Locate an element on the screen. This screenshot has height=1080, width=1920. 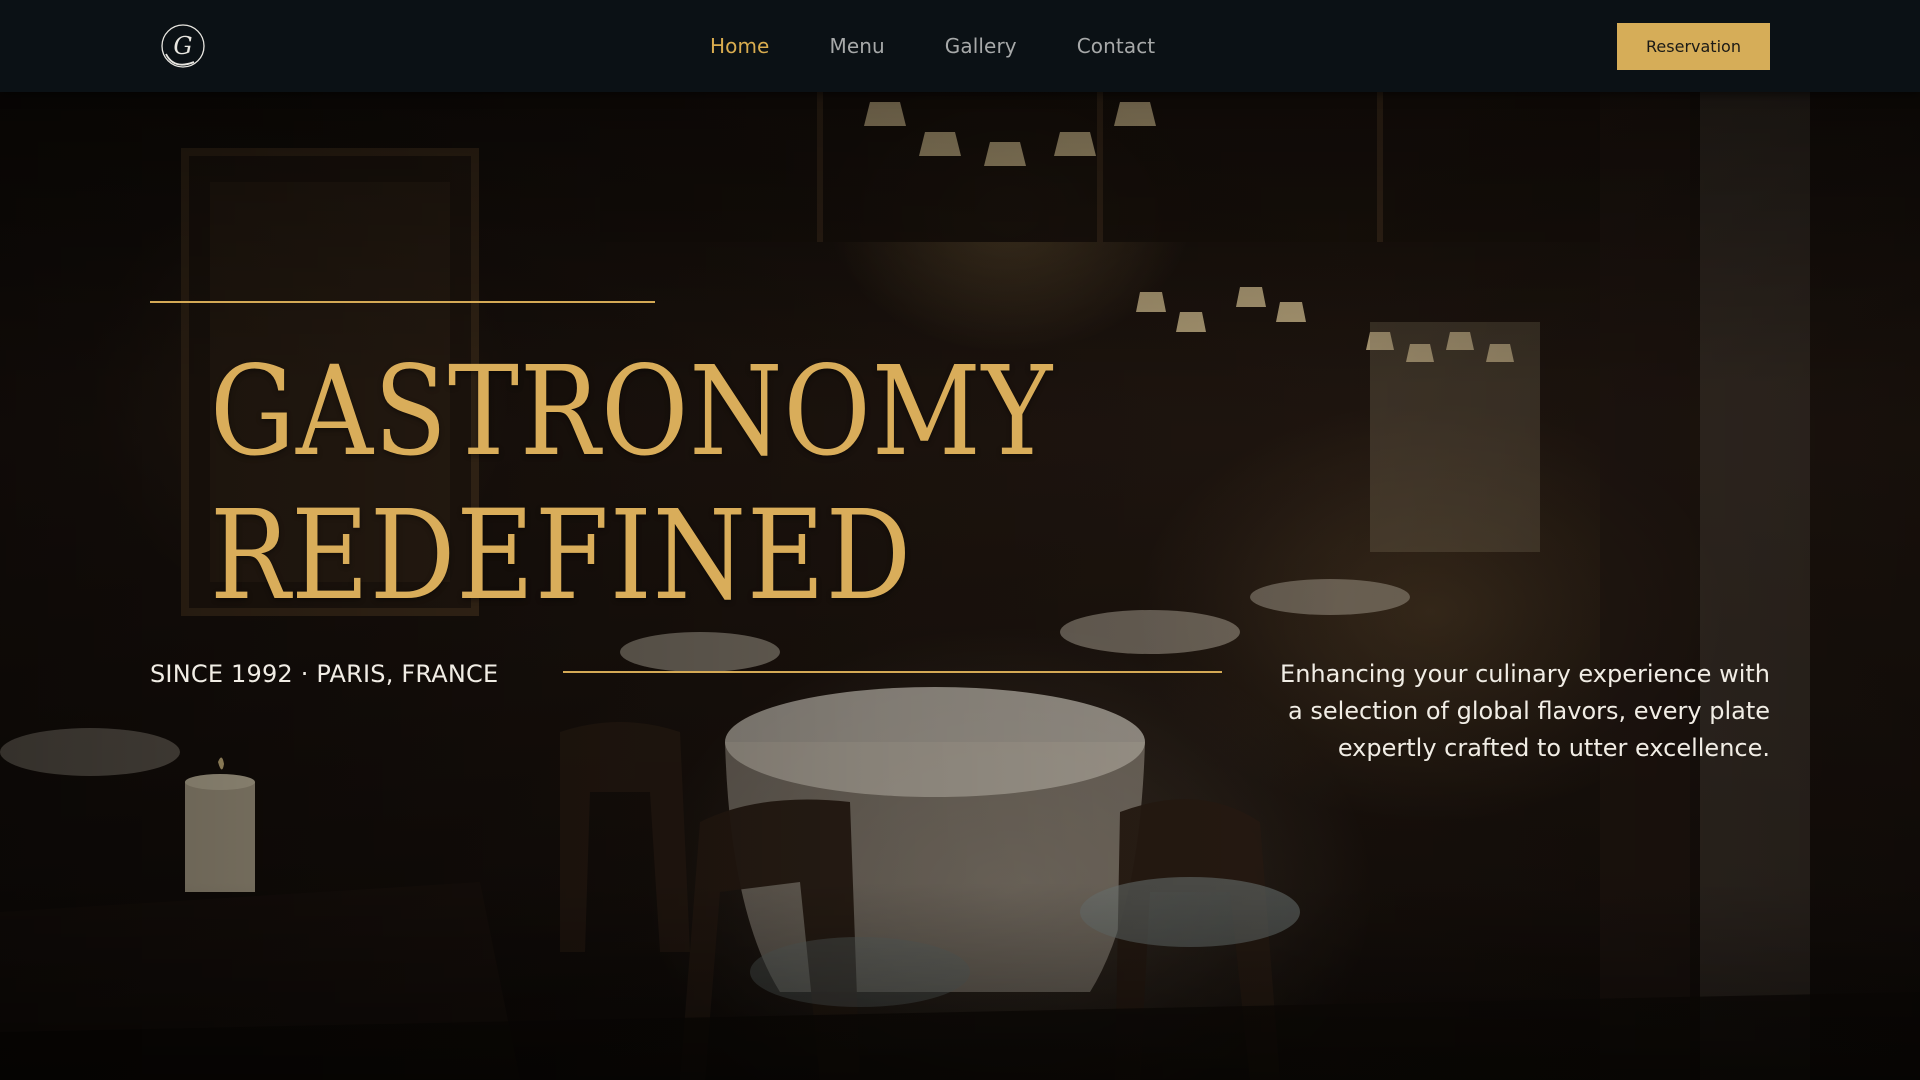
headline-line-2: REDEFINED is located at coordinates (561, 556).